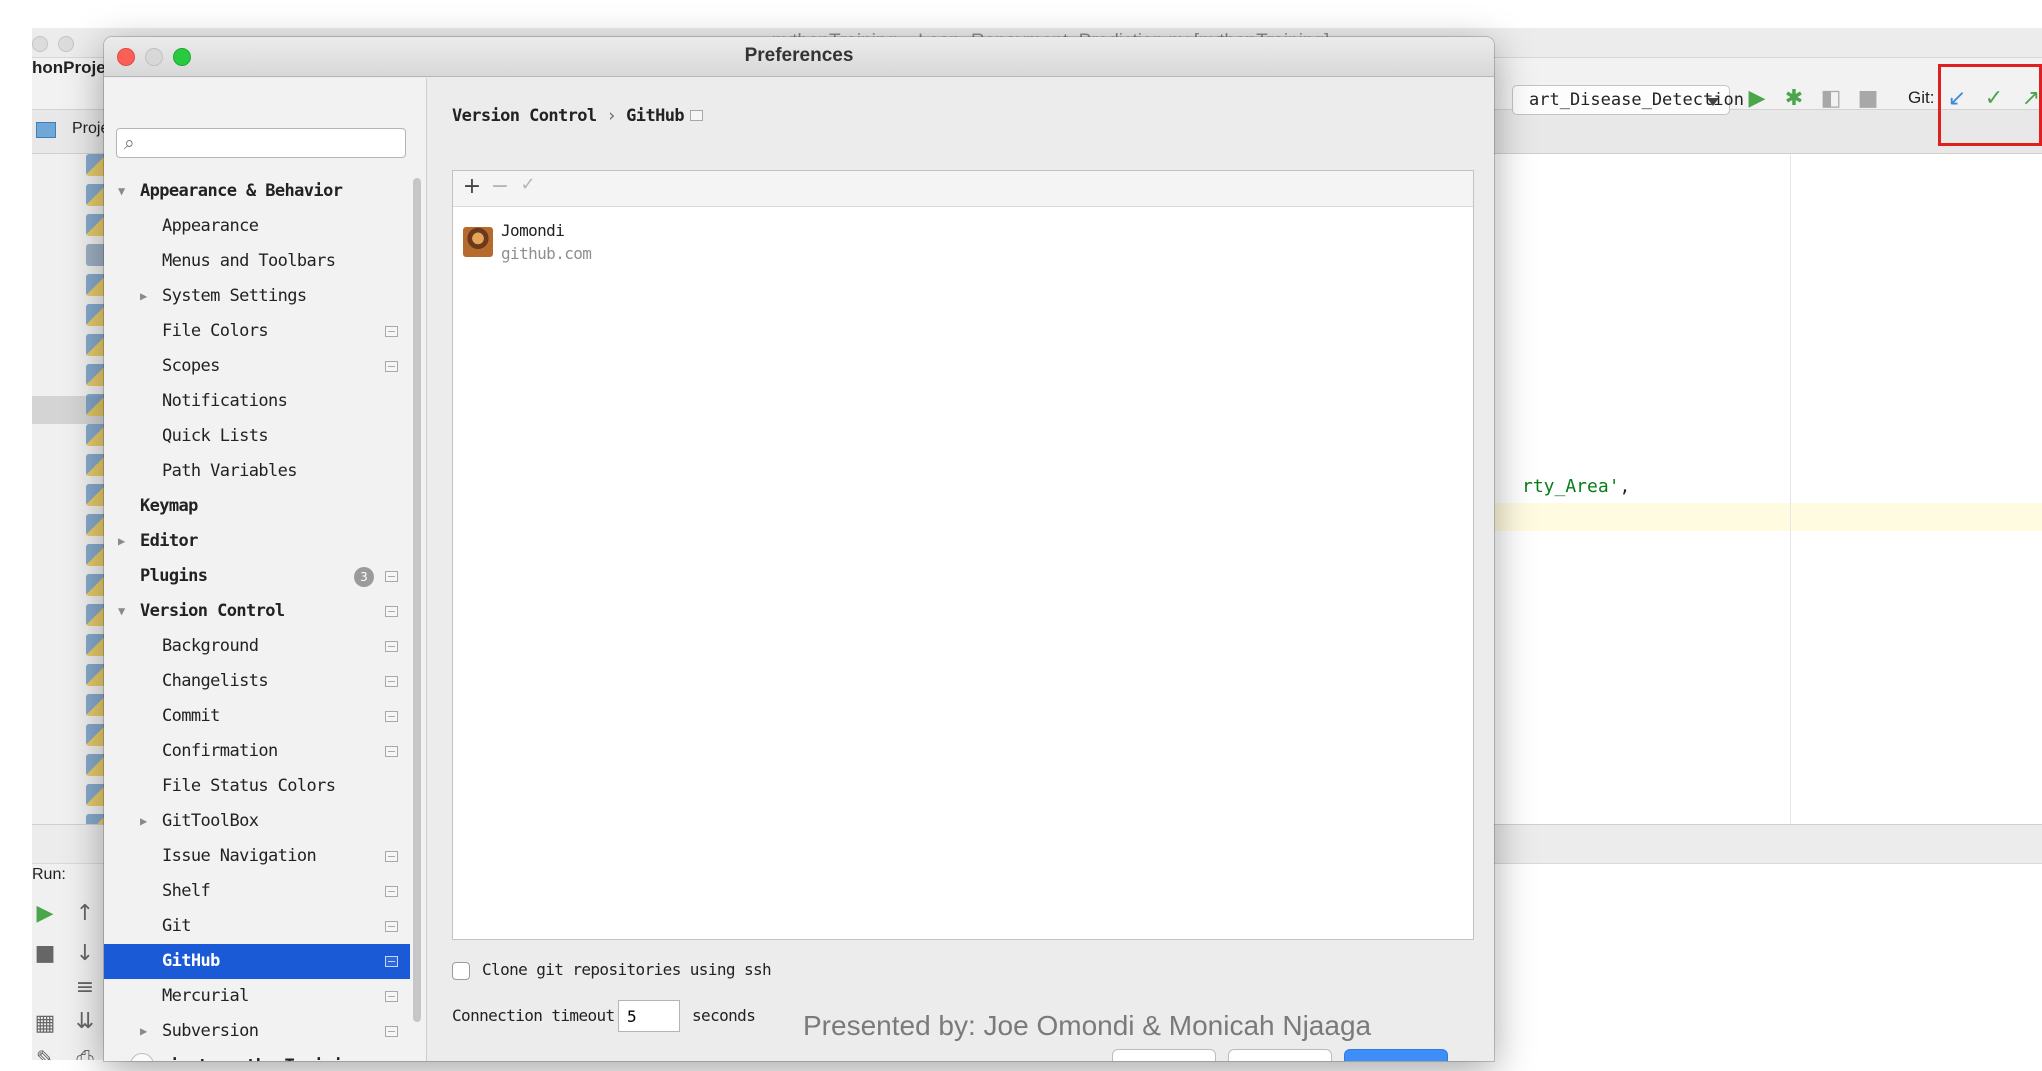  I want to click on account-list-item: Jomondi github.com, so click(763, 243).